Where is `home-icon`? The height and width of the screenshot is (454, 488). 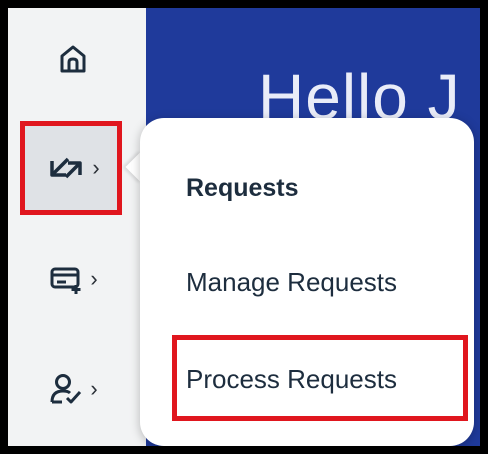
home-icon is located at coordinates (73, 59).